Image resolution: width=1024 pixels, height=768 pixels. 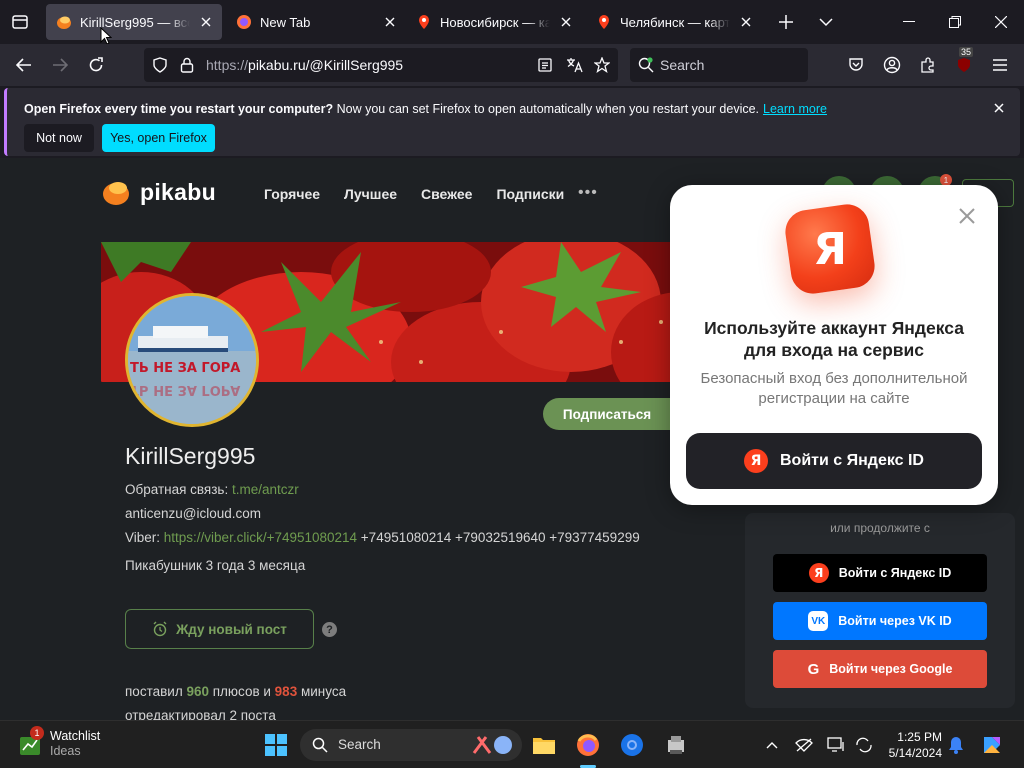 I want to click on hamburger-menu-icon, so click(x=1000, y=65).